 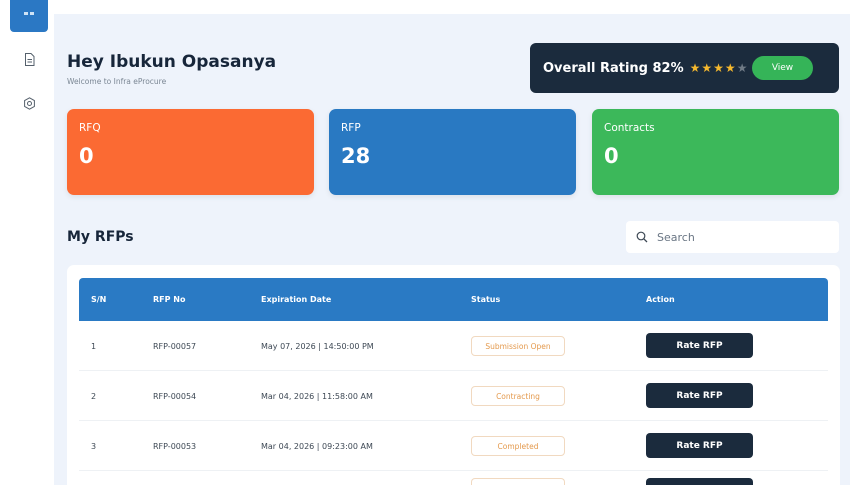 What do you see at coordinates (99, 299) in the screenshot?
I see `column-header-sn: S/N` at bounding box center [99, 299].